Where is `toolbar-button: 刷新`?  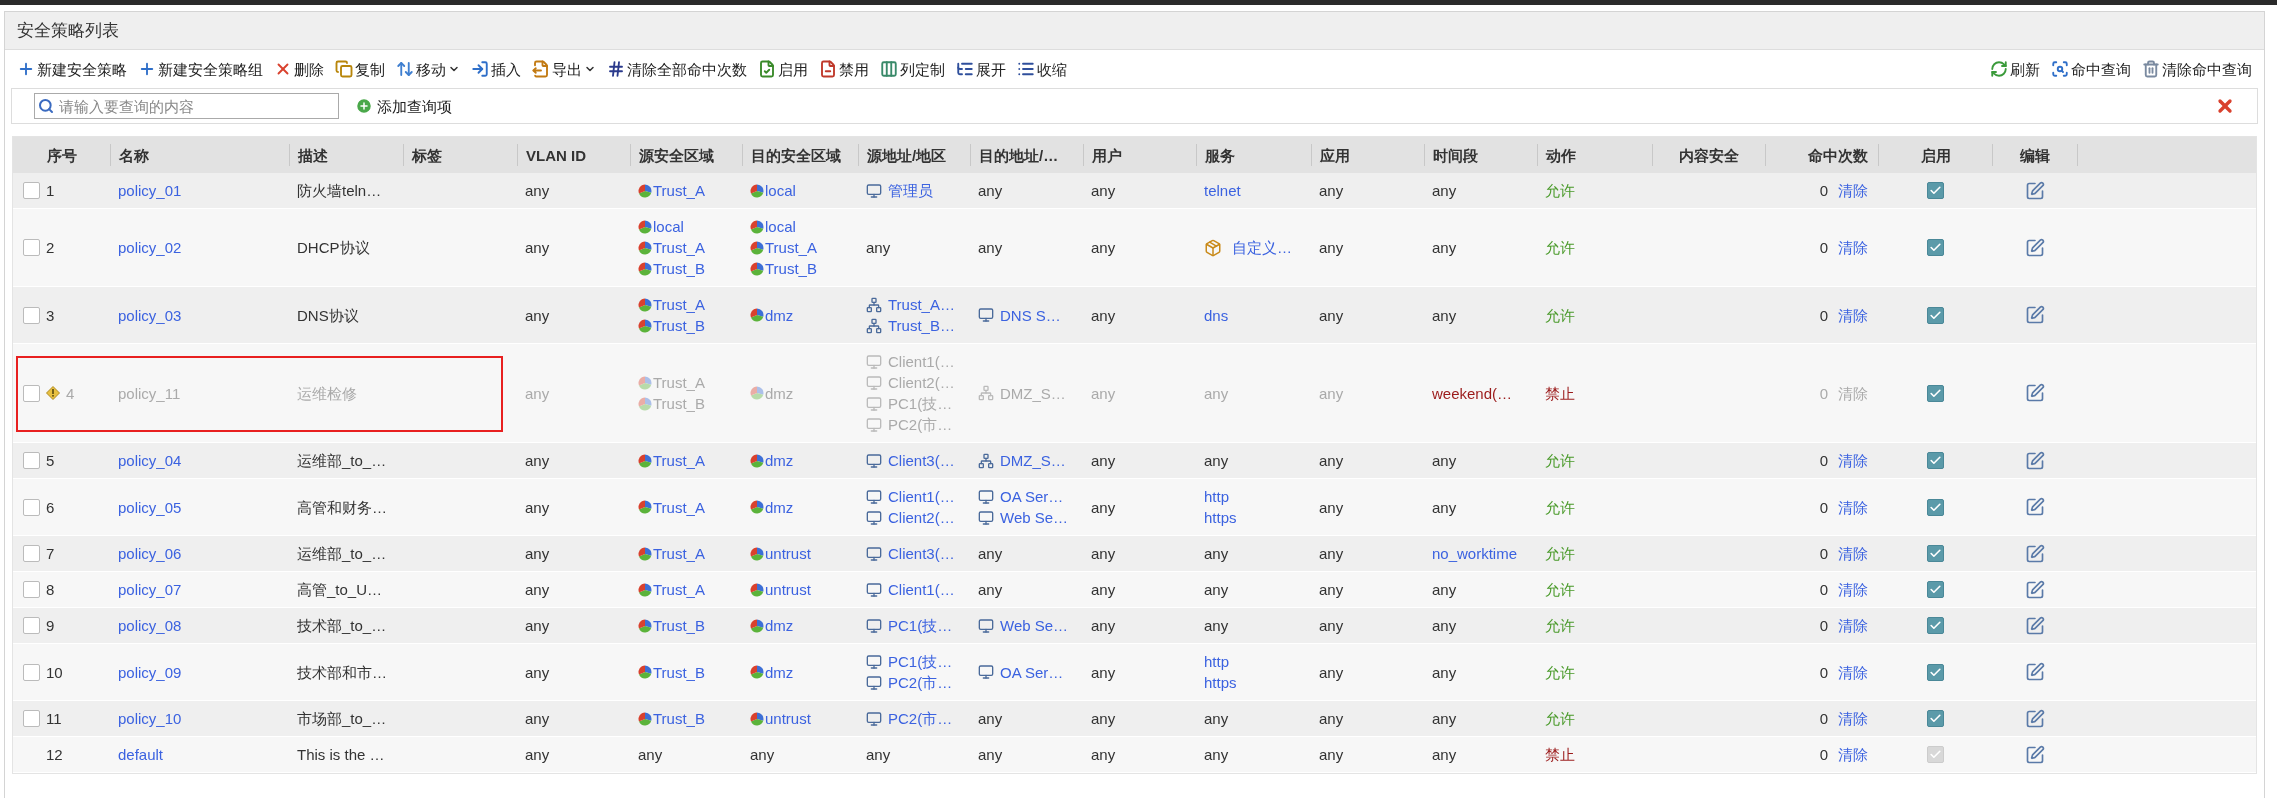 toolbar-button: 刷新 is located at coordinates (2015, 69).